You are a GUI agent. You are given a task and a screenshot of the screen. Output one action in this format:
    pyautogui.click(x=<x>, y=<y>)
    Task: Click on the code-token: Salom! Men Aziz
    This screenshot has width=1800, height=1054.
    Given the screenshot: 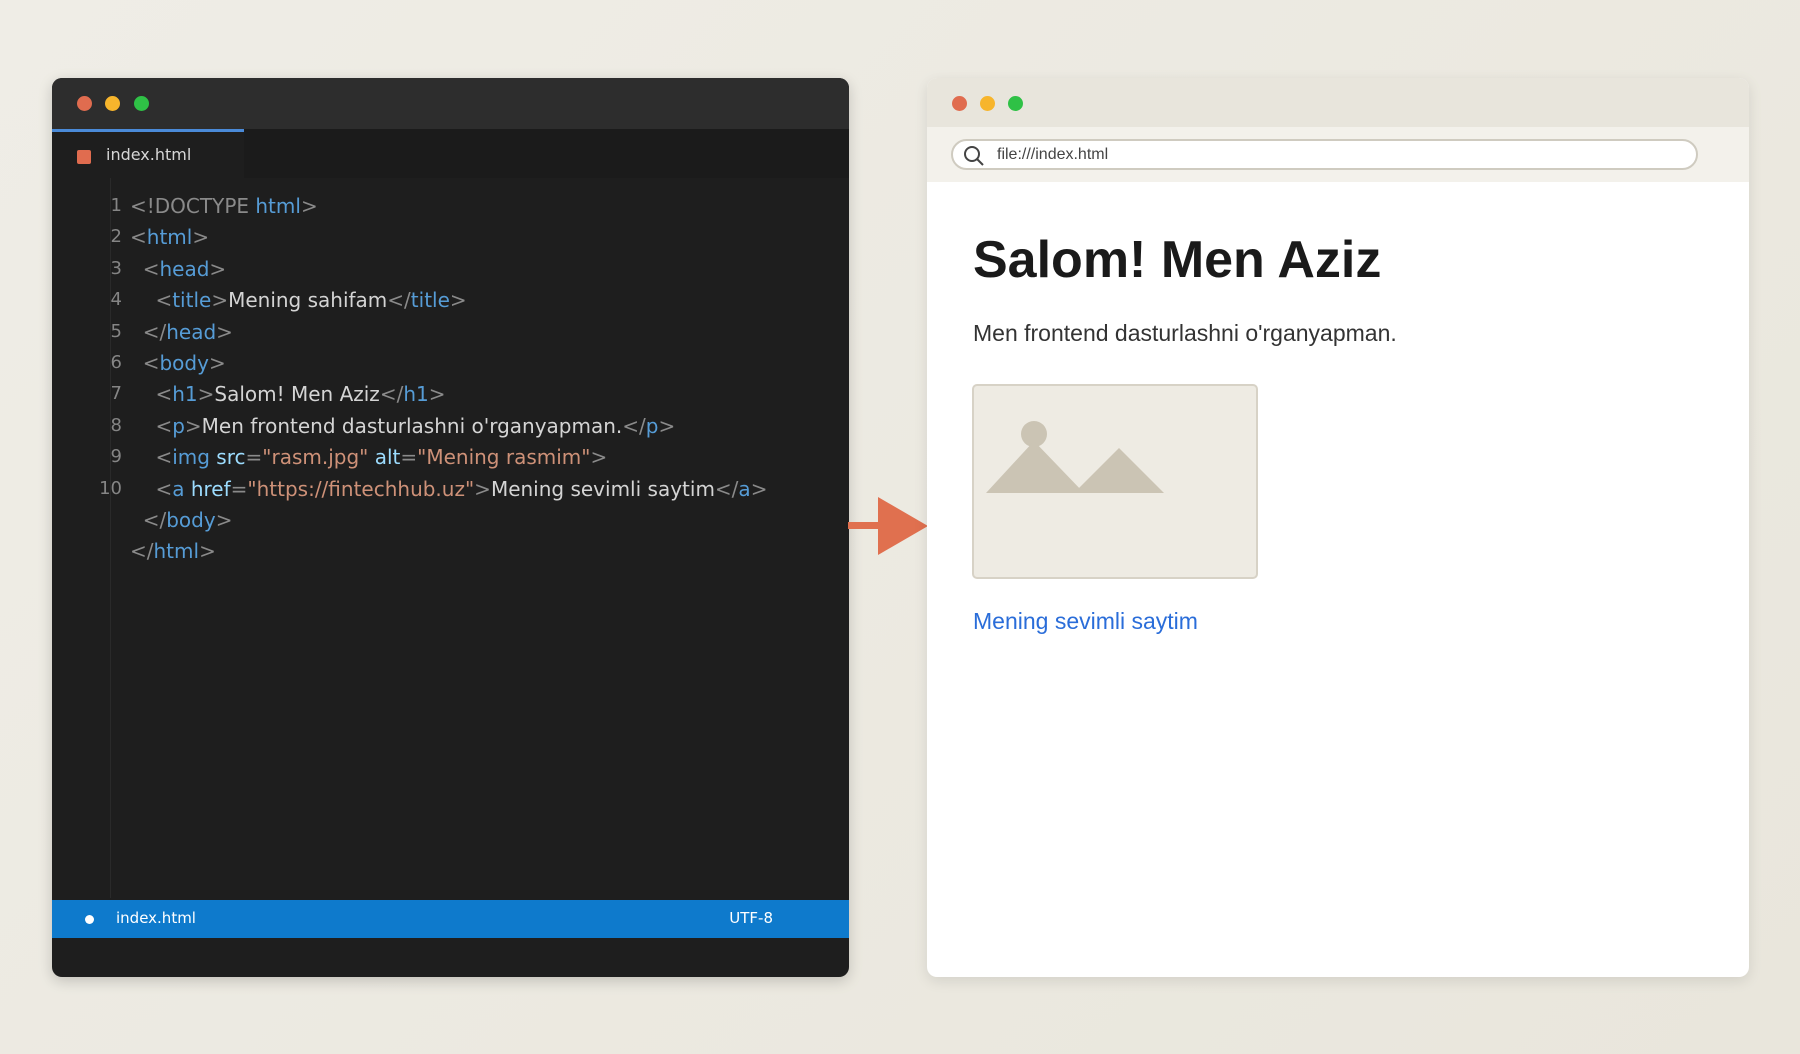 What is the action you would take?
    pyautogui.click(x=297, y=394)
    